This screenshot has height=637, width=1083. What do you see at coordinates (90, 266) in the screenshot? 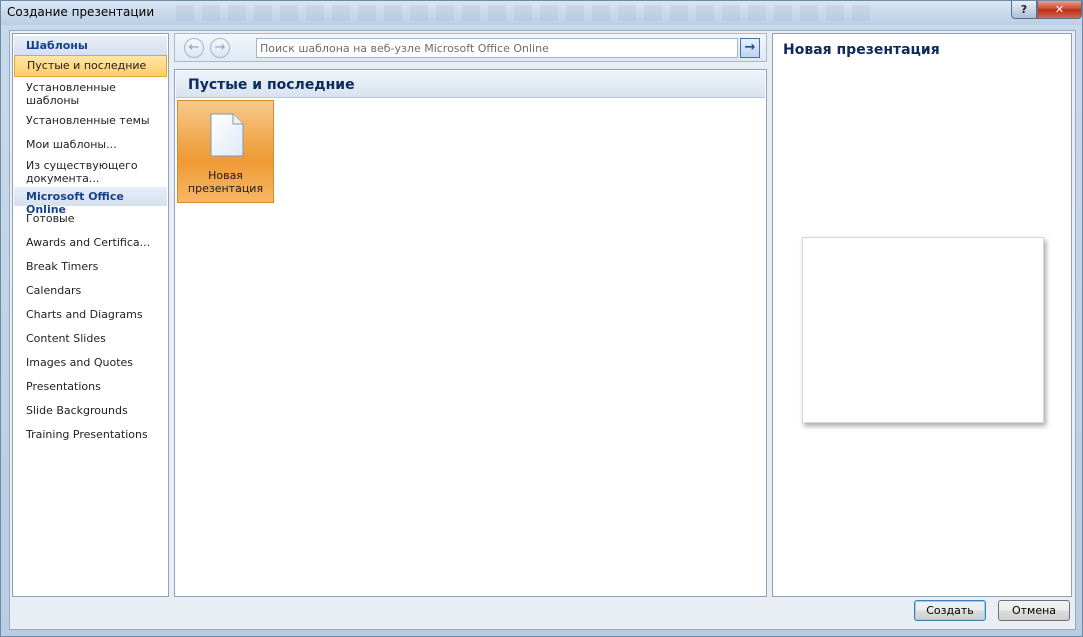
I see `category-break-timers: Break Timers` at bounding box center [90, 266].